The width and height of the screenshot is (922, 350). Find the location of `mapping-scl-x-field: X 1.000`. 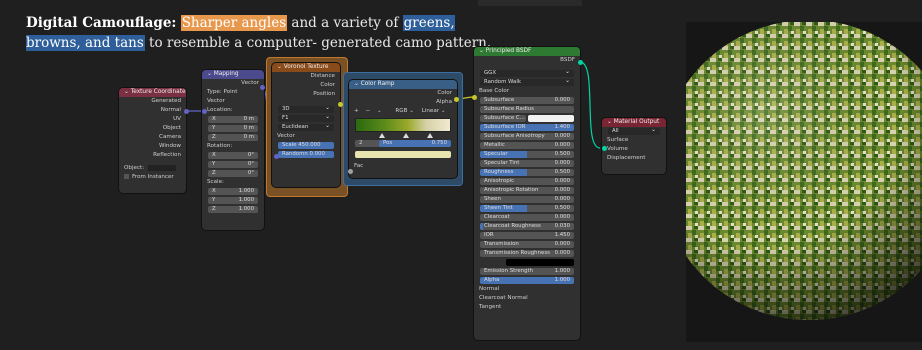

mapping-scl-x-field: X 1.000 is located at coordinates (233, 191).